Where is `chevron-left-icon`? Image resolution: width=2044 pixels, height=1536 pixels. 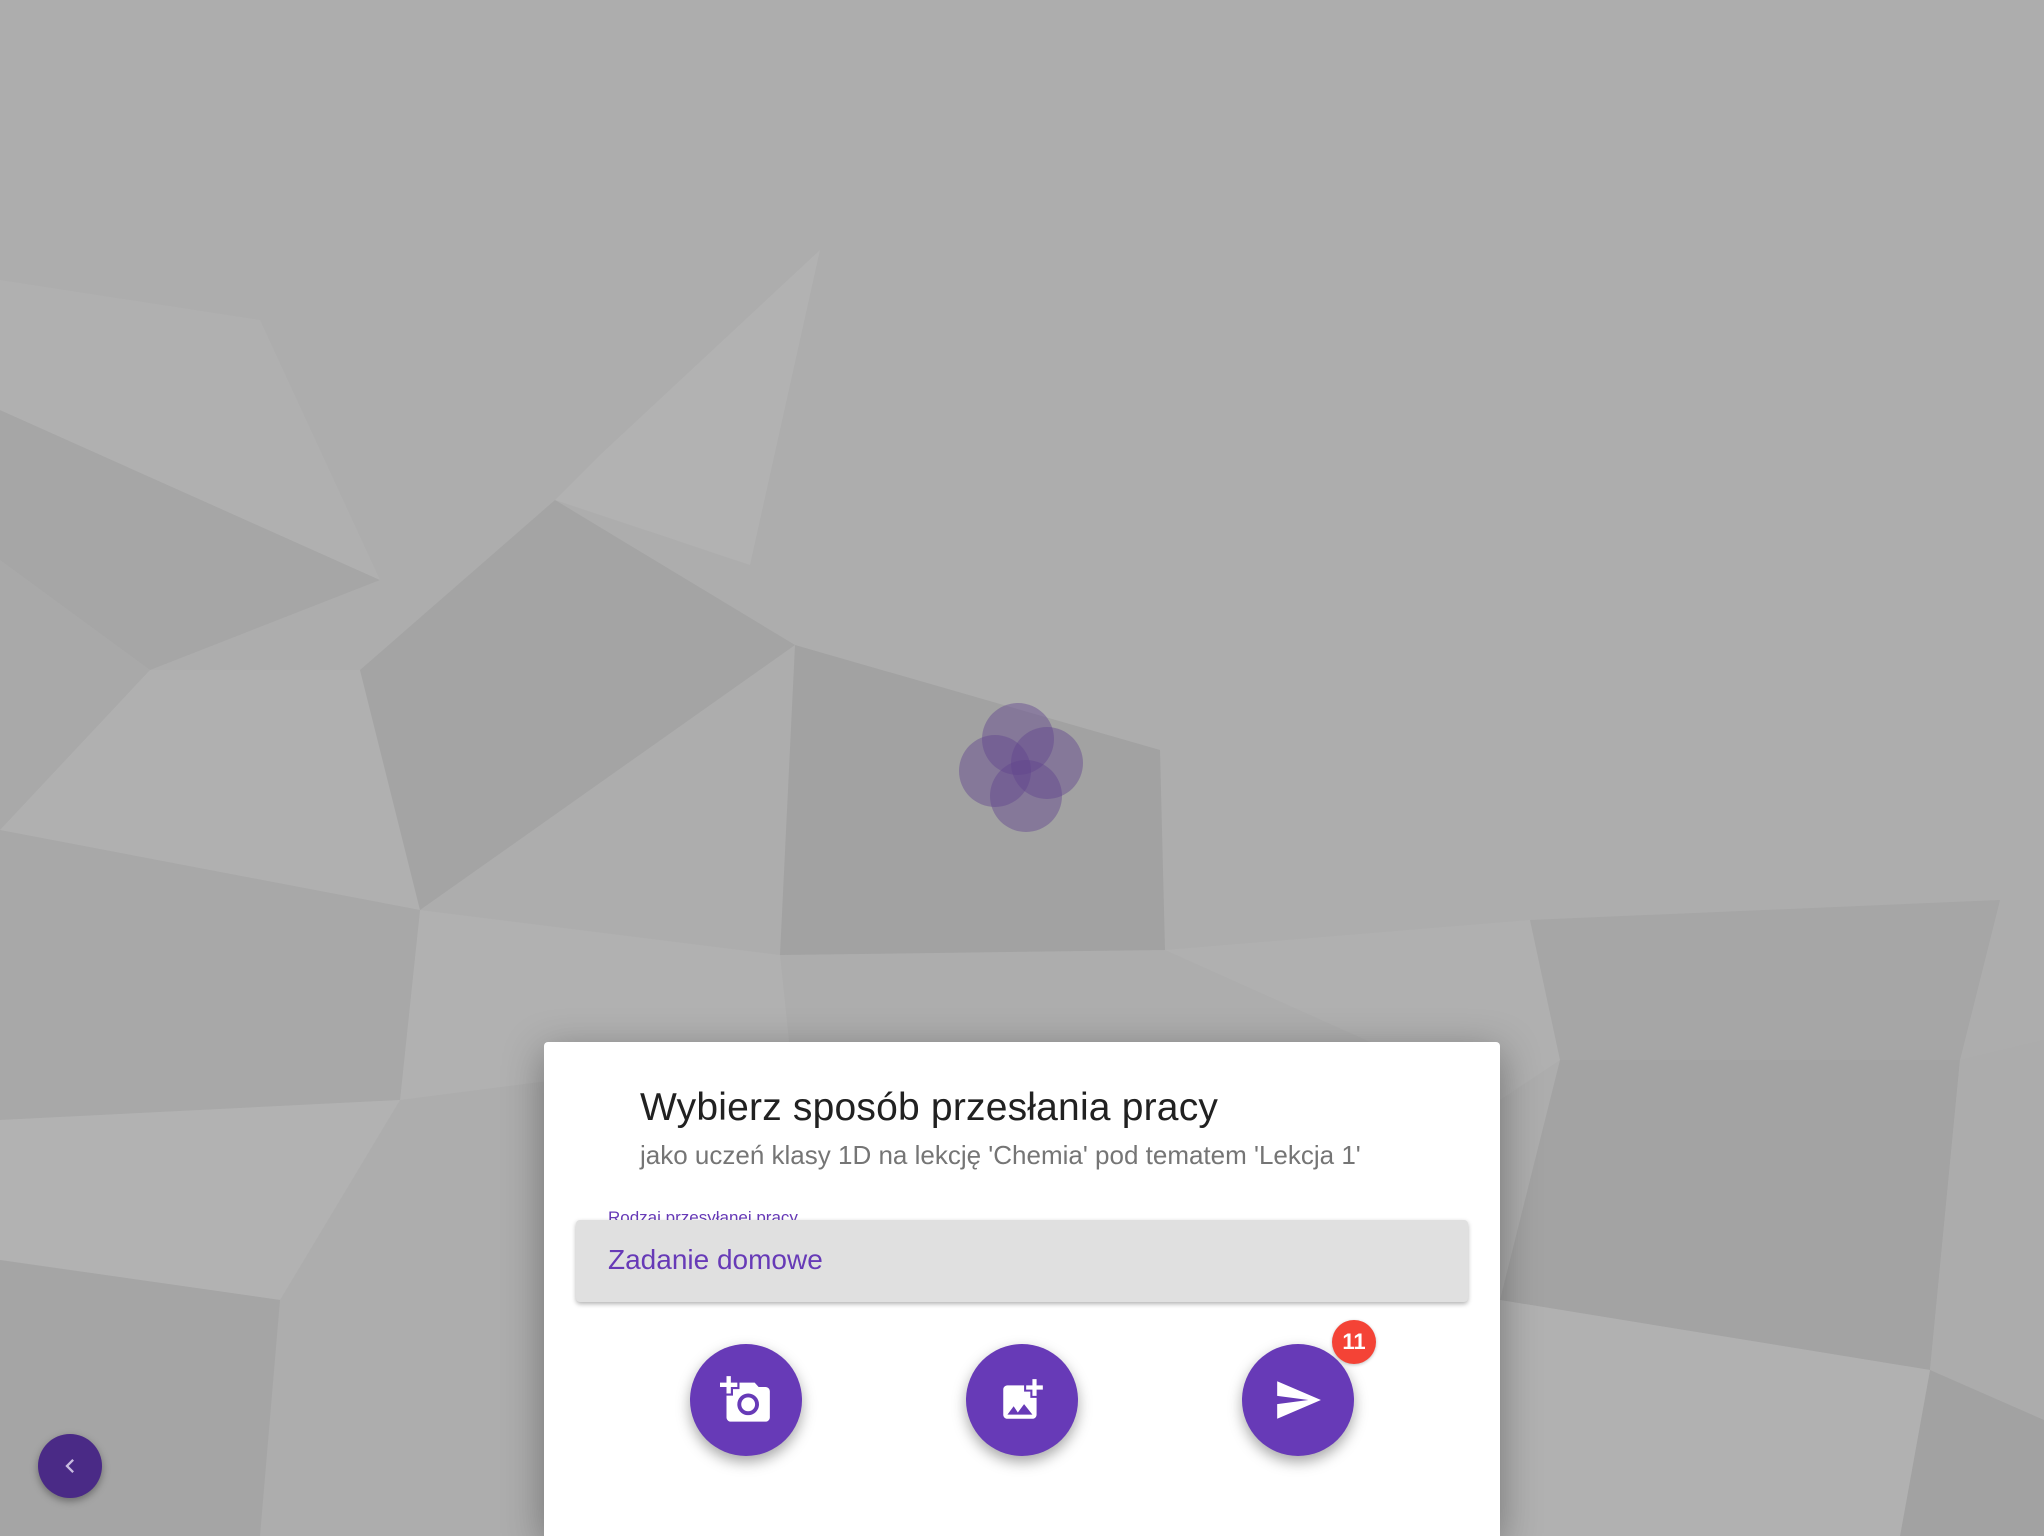
chevron-left-icon is located at coordinates (69, 1466).